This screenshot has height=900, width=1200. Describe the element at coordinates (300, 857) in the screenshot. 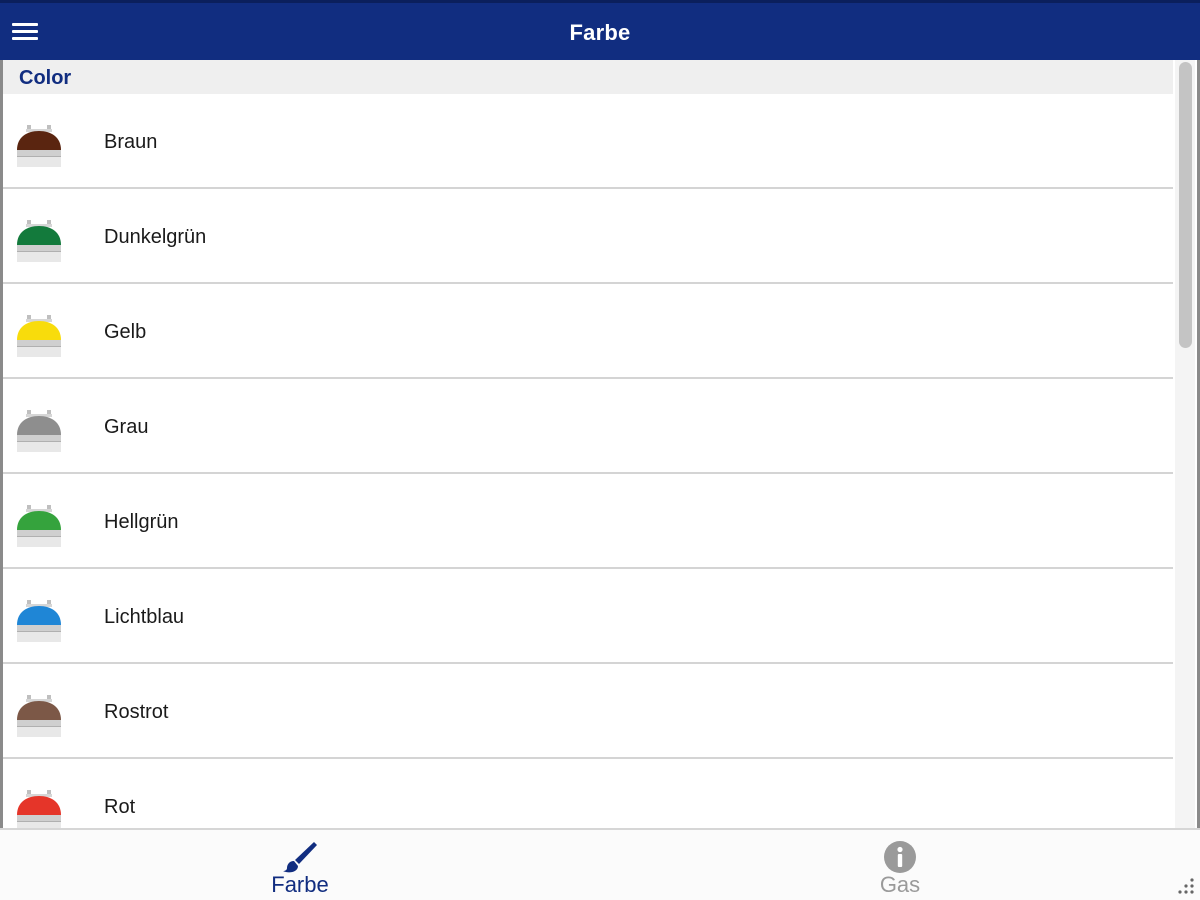

I see `paintbrush-icon` at that location.